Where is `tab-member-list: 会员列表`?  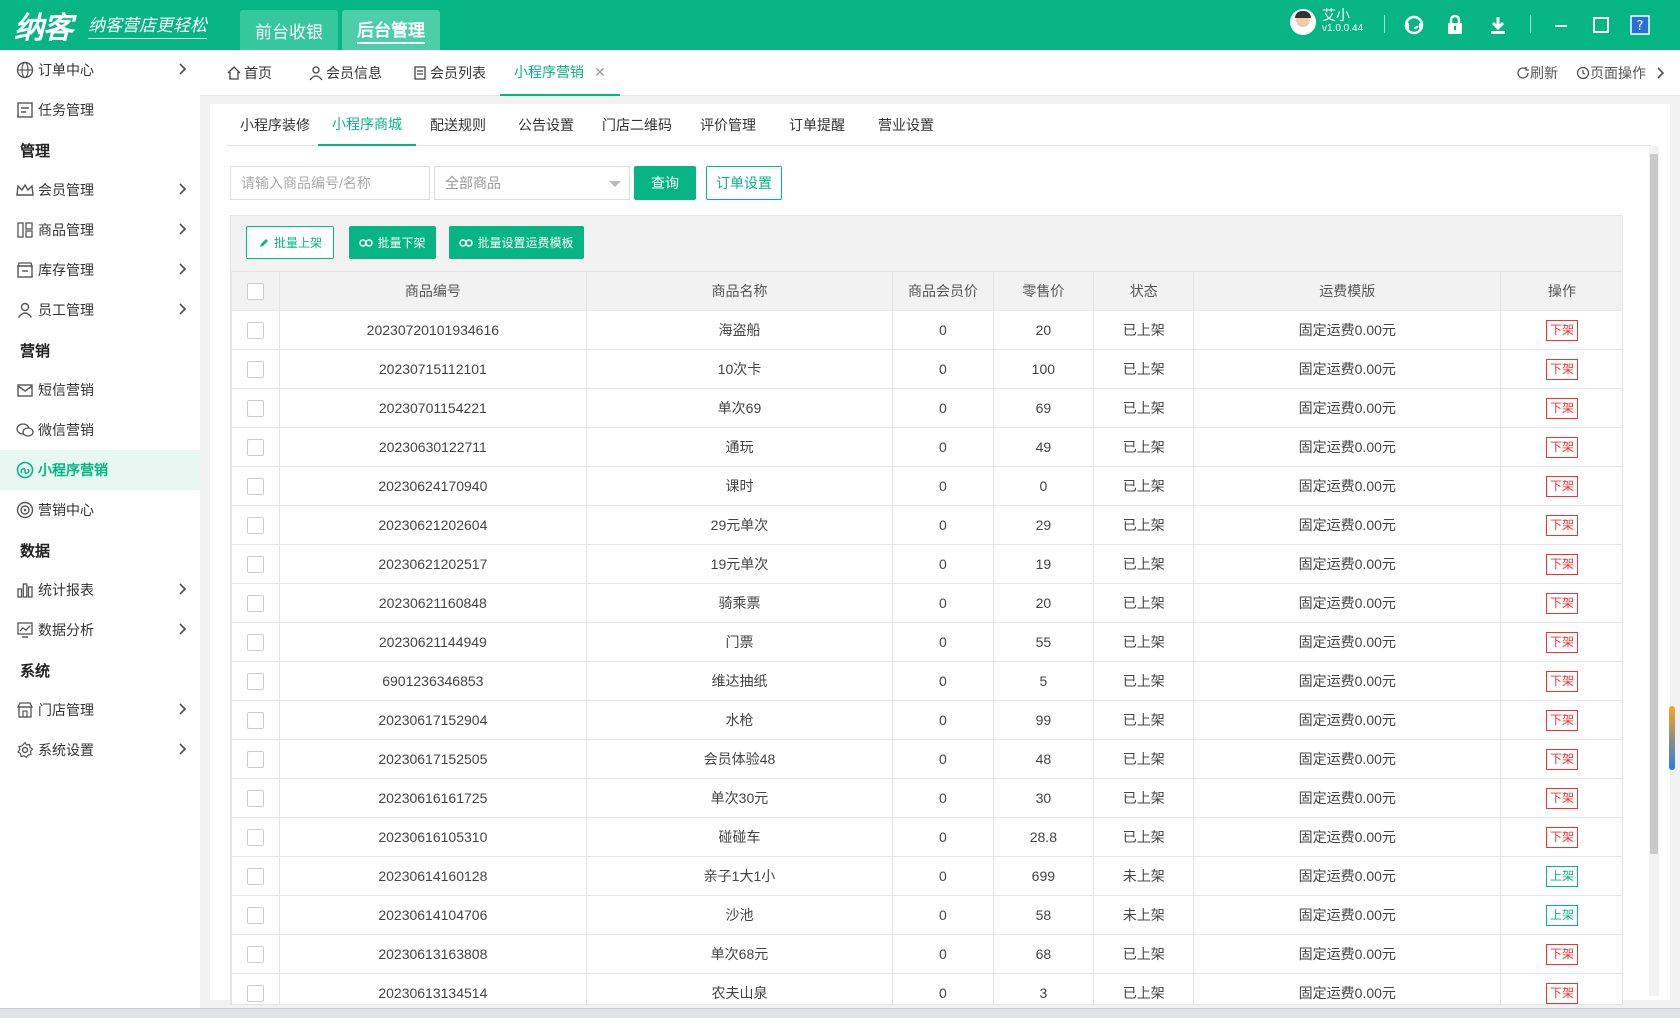 tab-member-list: 会员列表 is located at coordinates (449, 73).